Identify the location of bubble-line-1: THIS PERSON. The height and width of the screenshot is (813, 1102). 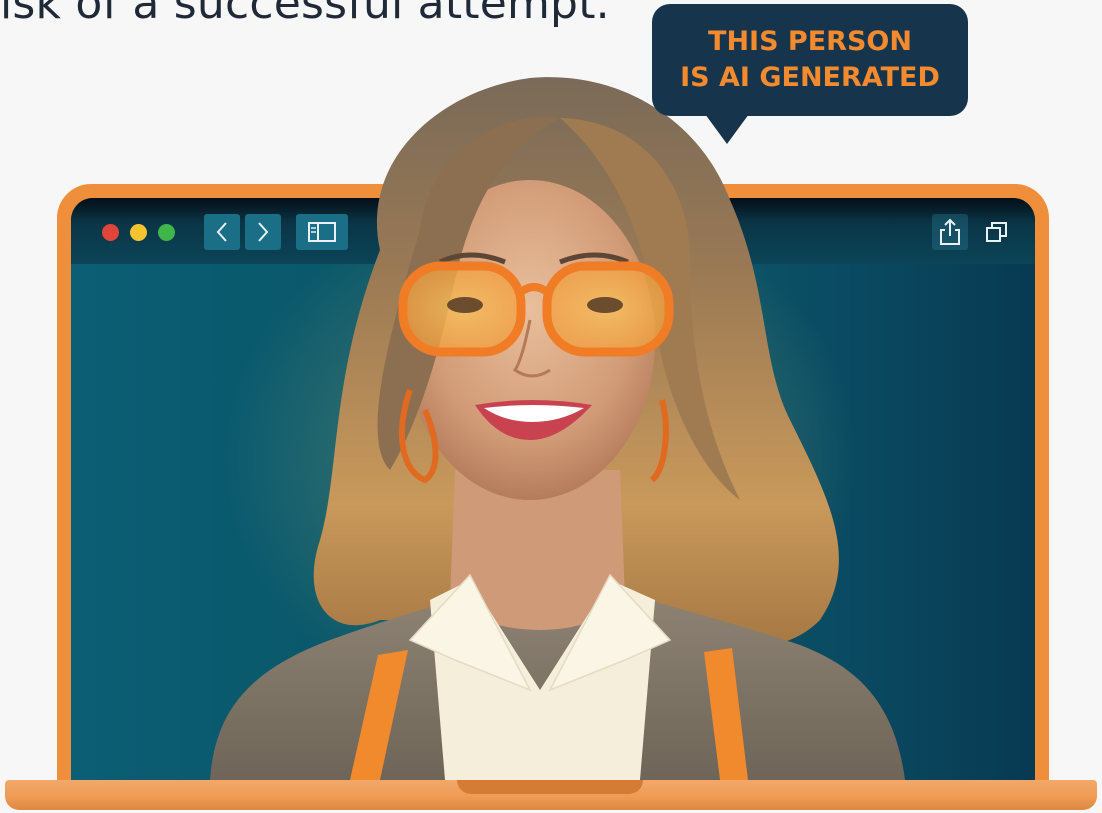
(810, 41).